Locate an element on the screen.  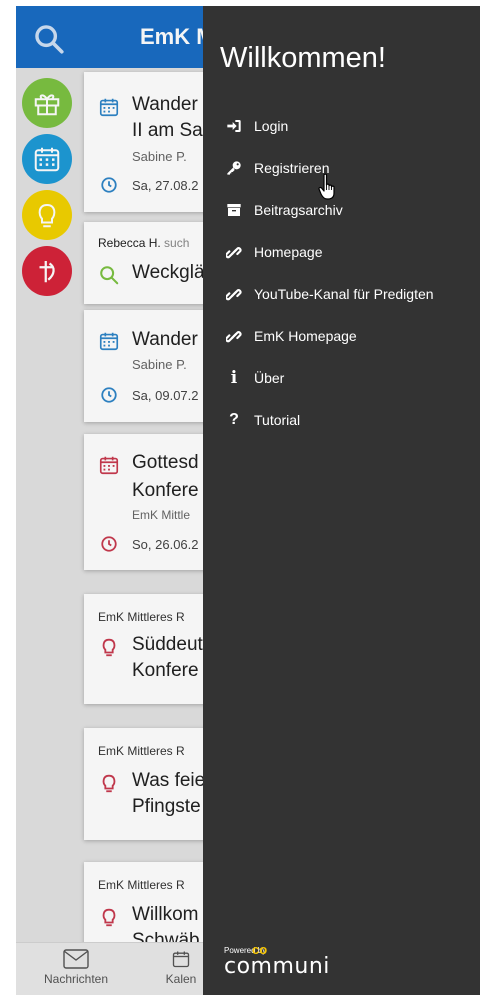
menu-item-registrieren: Registrieren is located at coordinates (276, 168).